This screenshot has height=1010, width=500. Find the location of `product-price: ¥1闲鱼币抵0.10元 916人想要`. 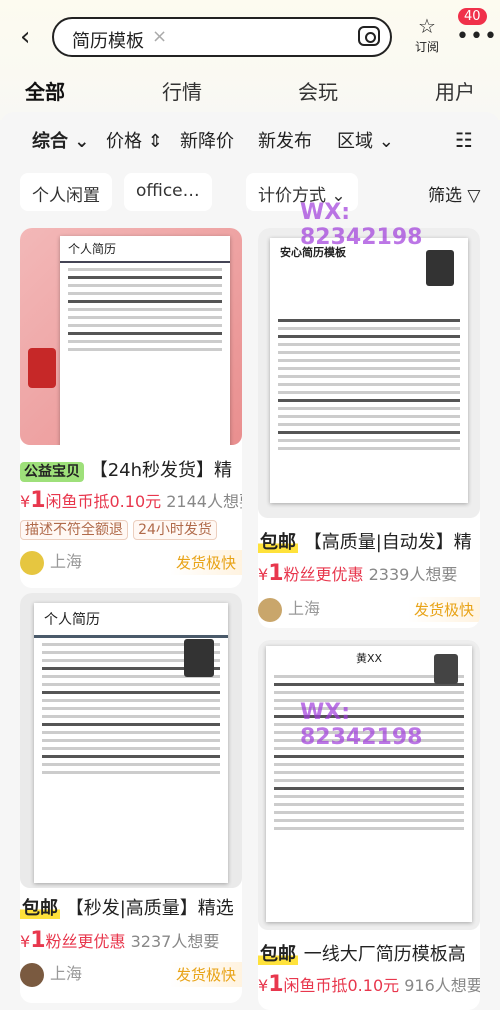

product-price: ¥1闲鱼币抵0.10元 916人想要 is located at coordinates (369, 984).